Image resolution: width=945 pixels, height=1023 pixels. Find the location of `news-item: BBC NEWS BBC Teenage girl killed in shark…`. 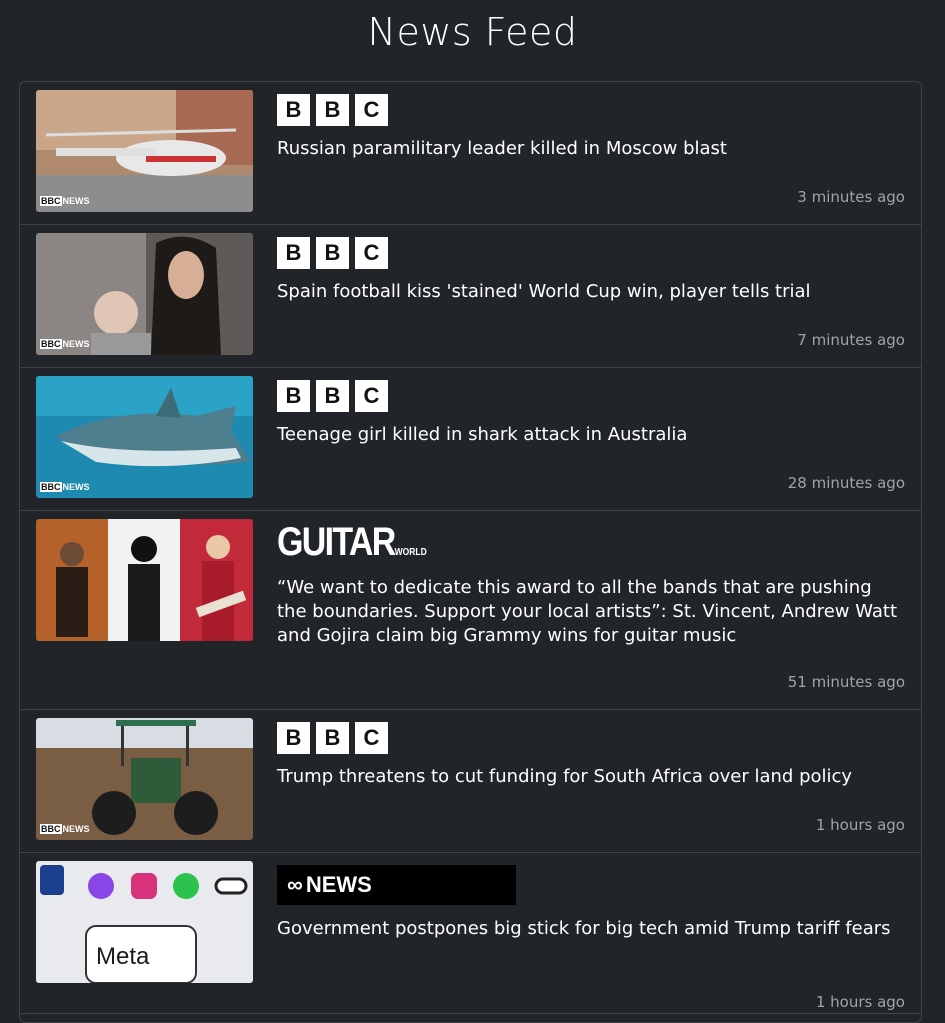

news-item: BBC NEWS BBC Teenage girl killed in shark… is located at coordinates (470, 439).